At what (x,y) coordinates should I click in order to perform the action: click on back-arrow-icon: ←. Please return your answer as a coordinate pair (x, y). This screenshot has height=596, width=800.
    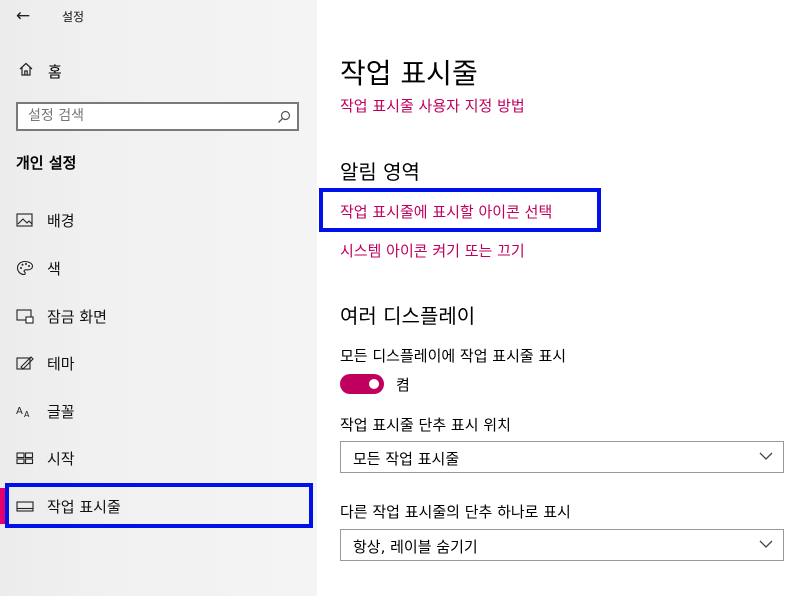
    Looking at the image, I should click on (23, 16).